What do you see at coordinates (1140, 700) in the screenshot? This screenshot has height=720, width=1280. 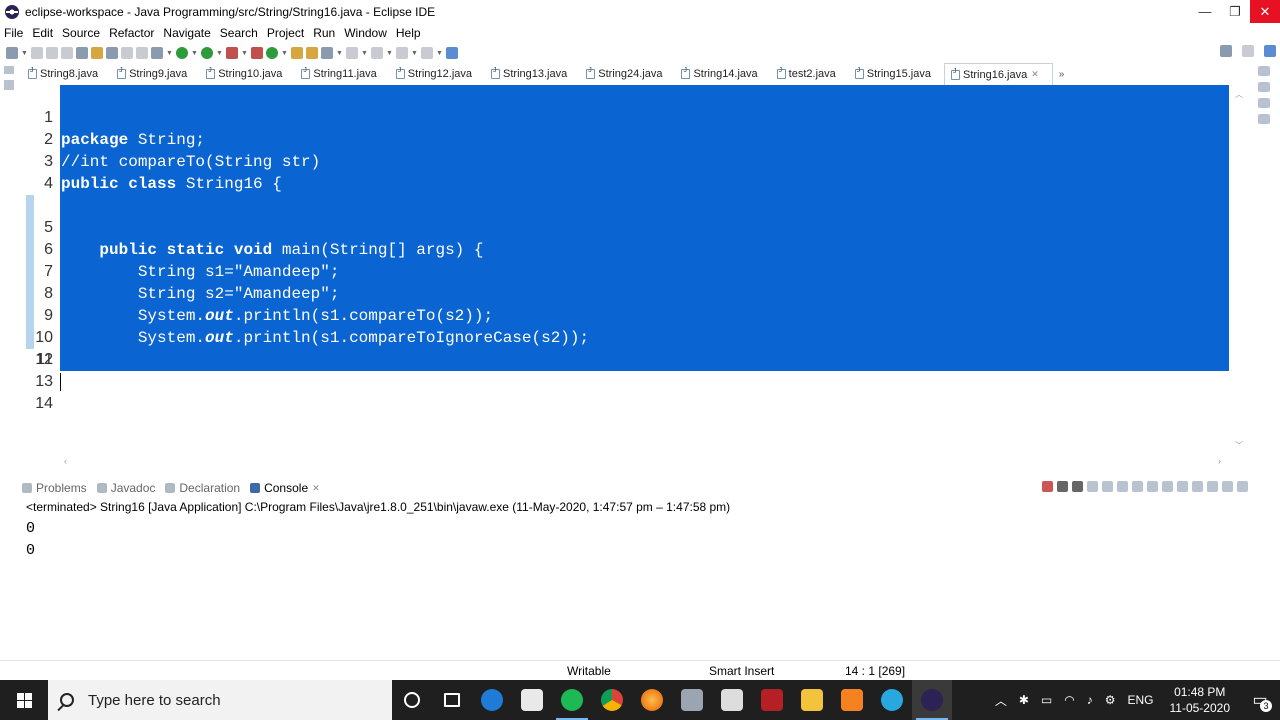 I see `language-indicator: ENG` at bounding box center [1140, 700].